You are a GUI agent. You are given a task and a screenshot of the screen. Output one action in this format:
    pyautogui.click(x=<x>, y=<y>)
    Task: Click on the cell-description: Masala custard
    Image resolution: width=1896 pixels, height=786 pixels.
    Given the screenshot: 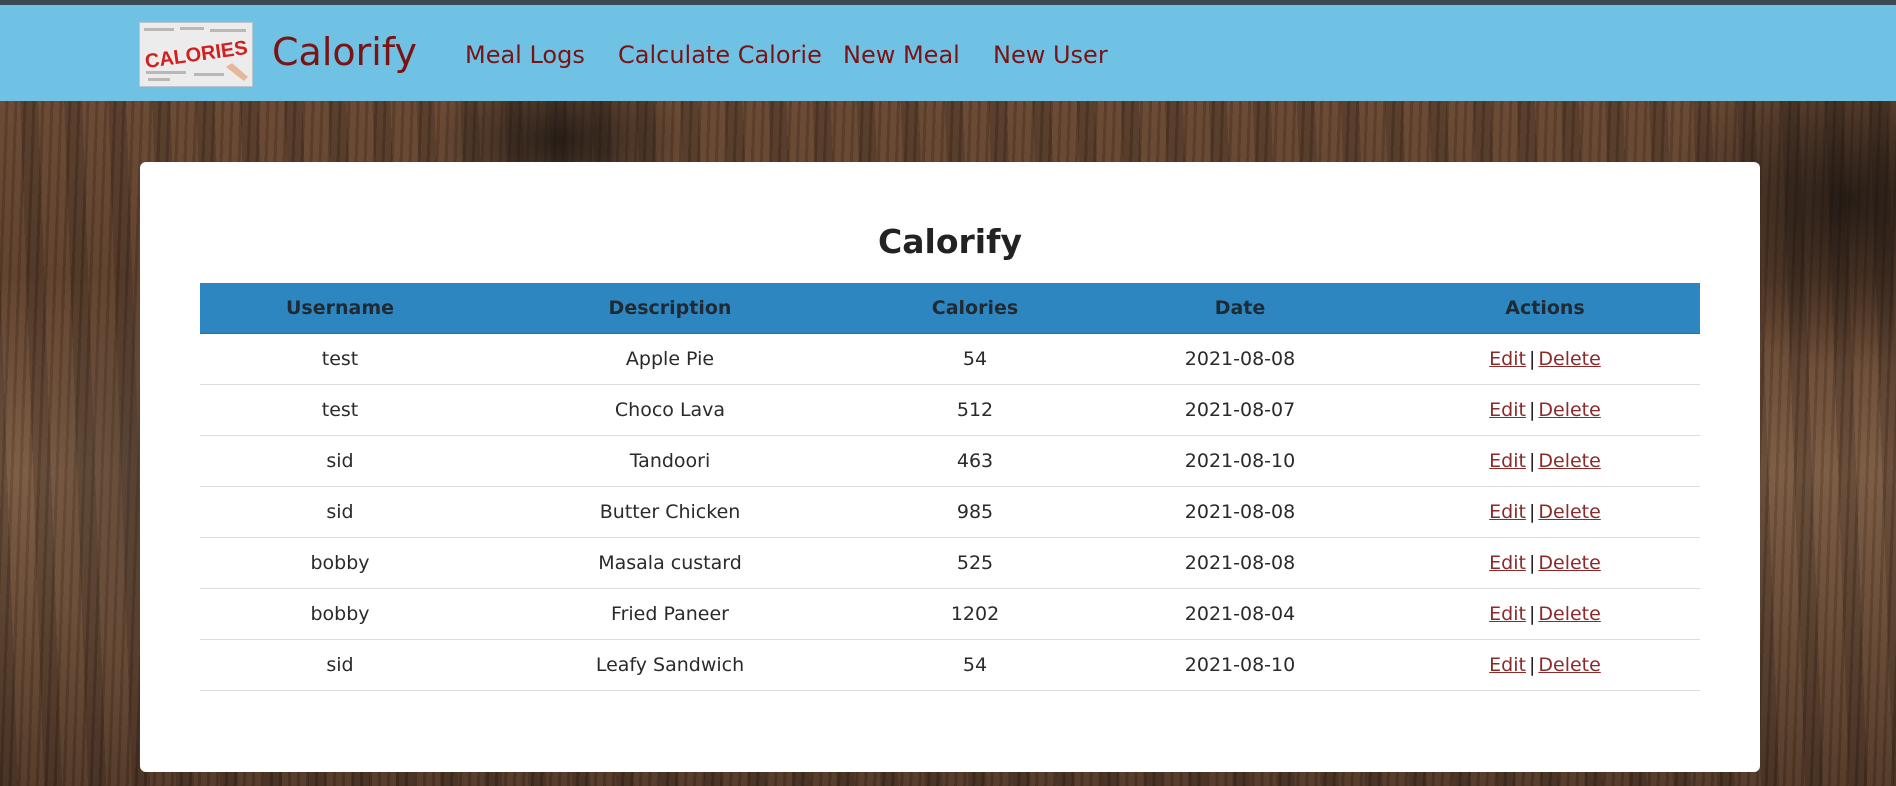 What is the action you would take?
    pyautogui.click(x=670, y=563)
    